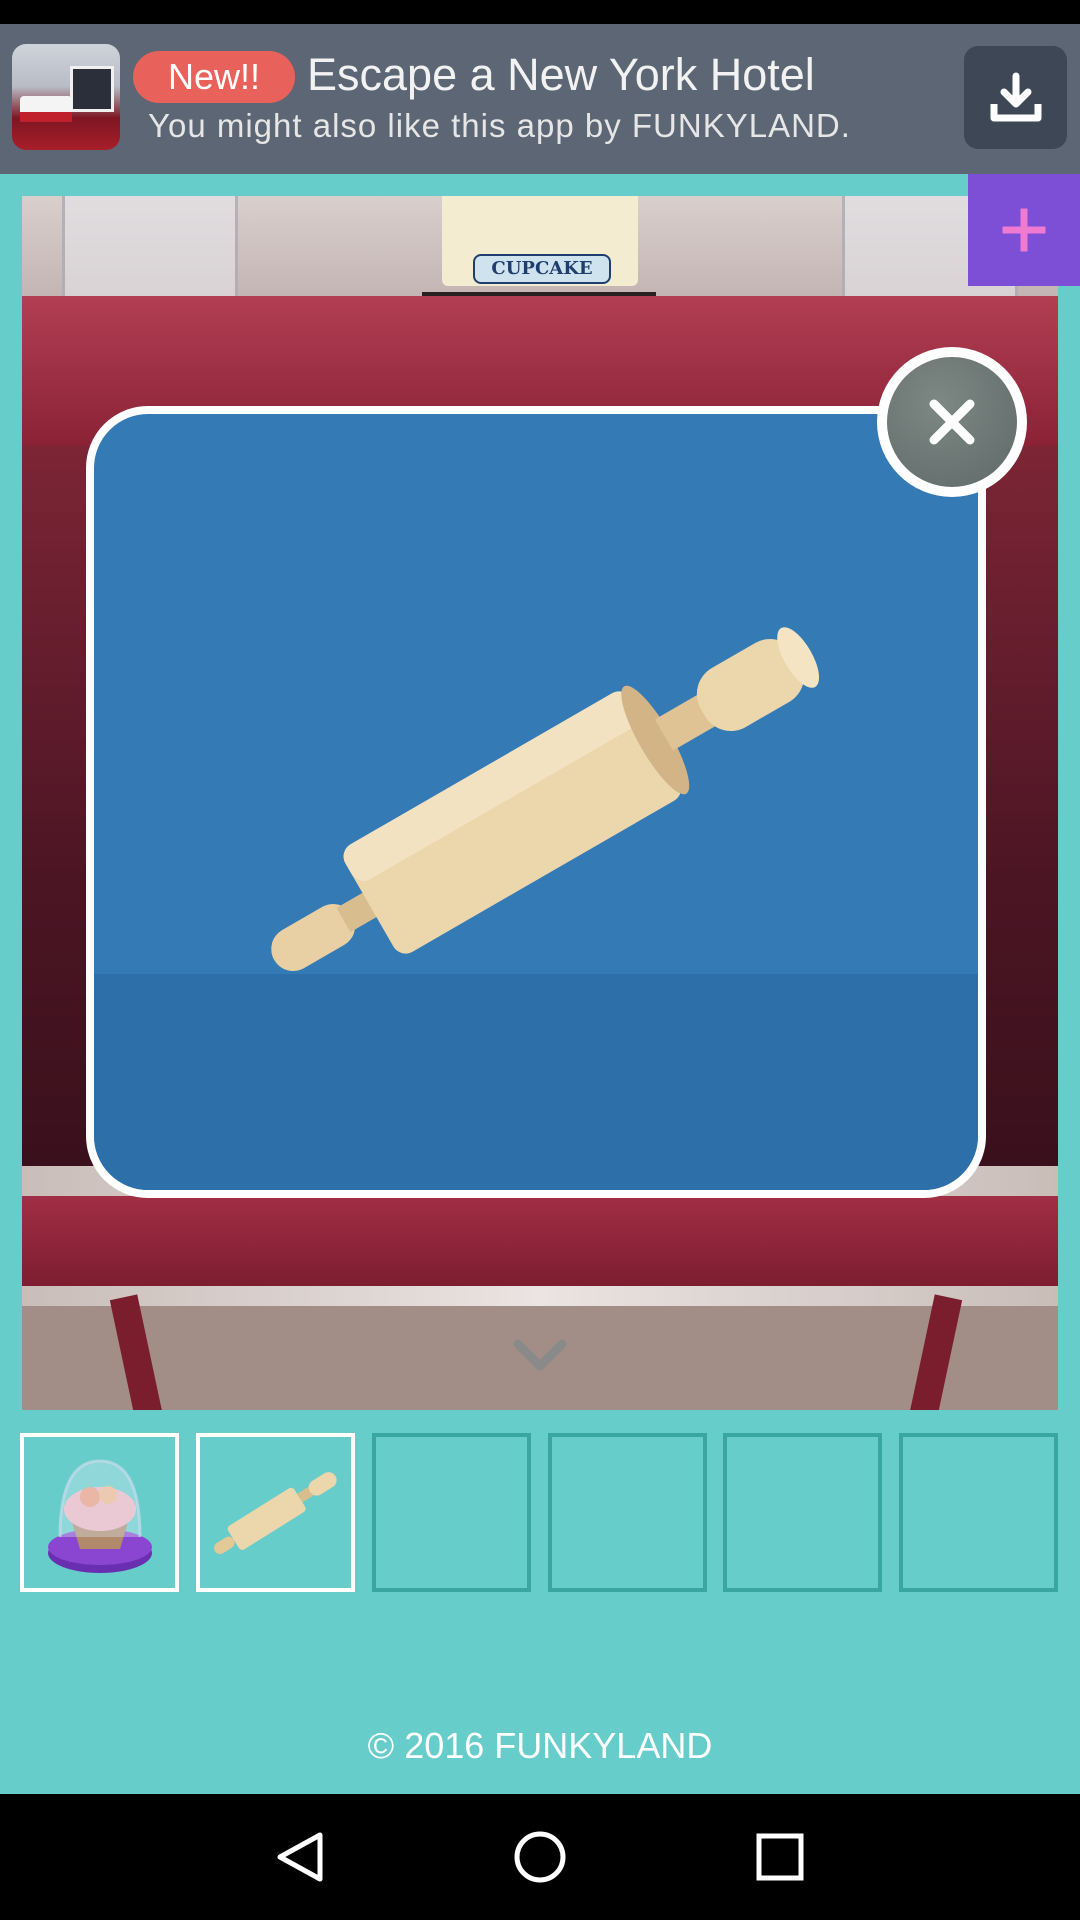 Image resolution: width=1080 pixels, height=1920 pixels. I want to click on status-bar, so click(540, 12).